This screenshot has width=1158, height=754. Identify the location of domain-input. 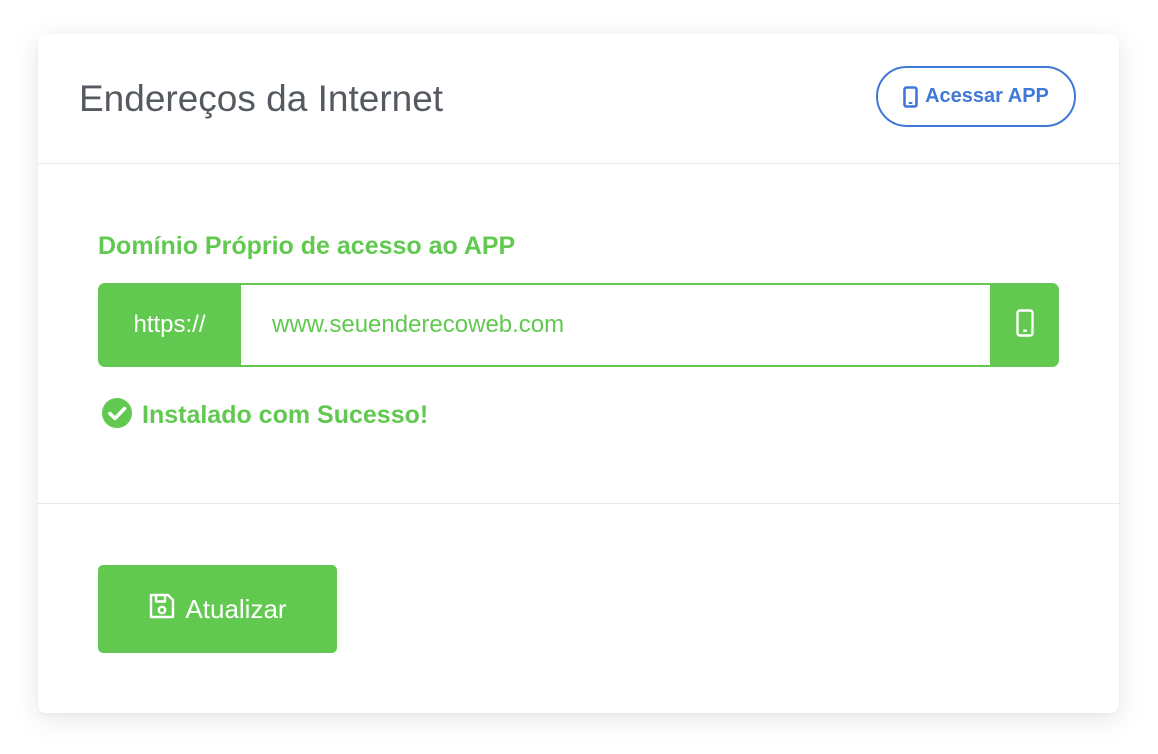
(615, 325).